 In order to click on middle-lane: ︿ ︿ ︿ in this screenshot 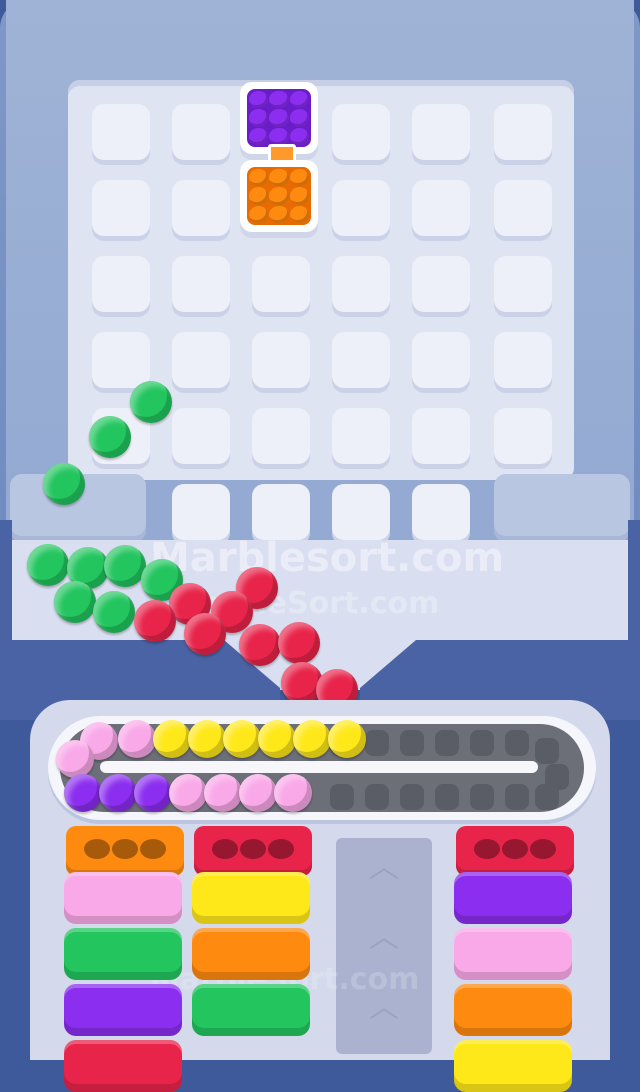, I will do `click(384, 946)`.